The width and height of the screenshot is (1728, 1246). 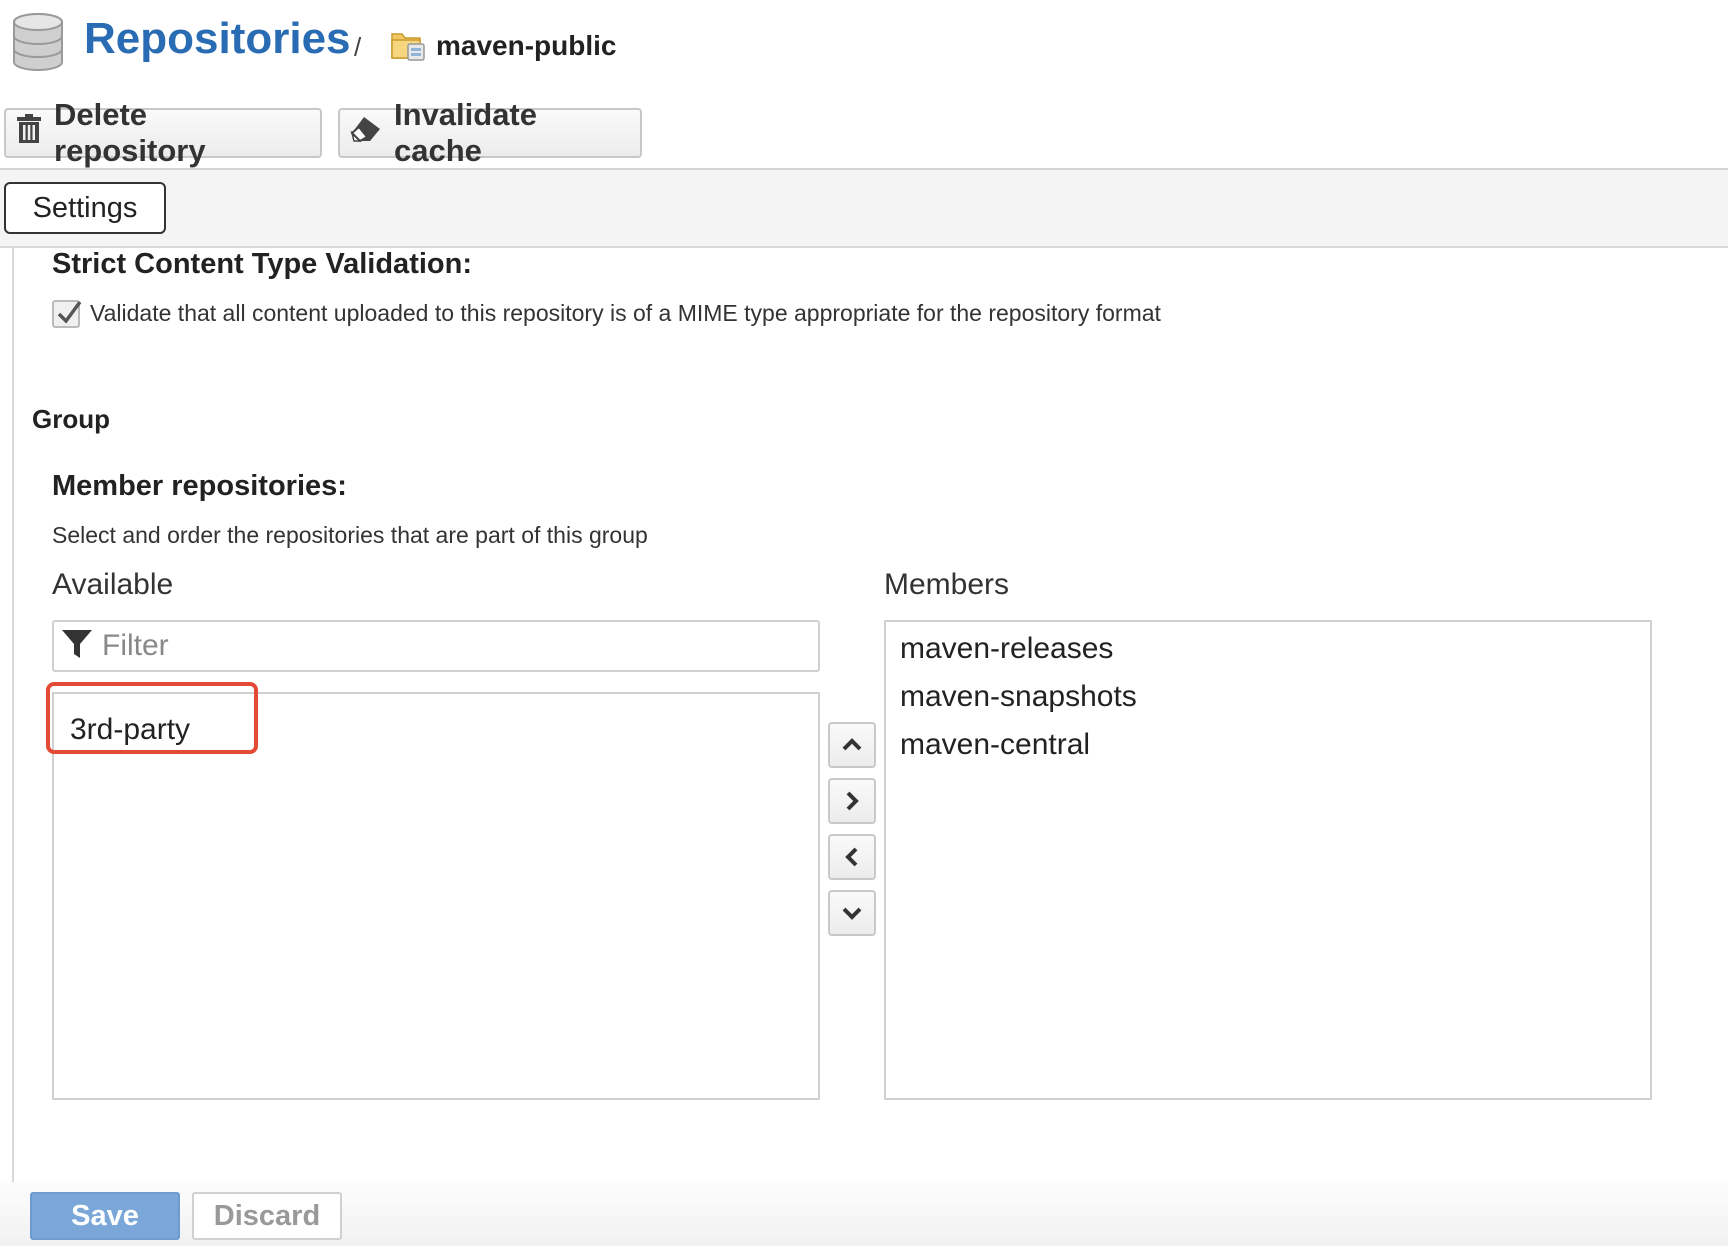 I want to click on tab-strip: Settings, so click(x=864, y=209).